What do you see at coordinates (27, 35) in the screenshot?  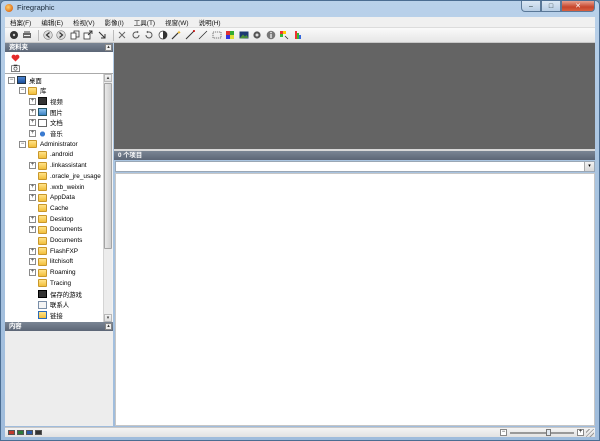 I see `scanner-icon` at bounding box center [27, 35].